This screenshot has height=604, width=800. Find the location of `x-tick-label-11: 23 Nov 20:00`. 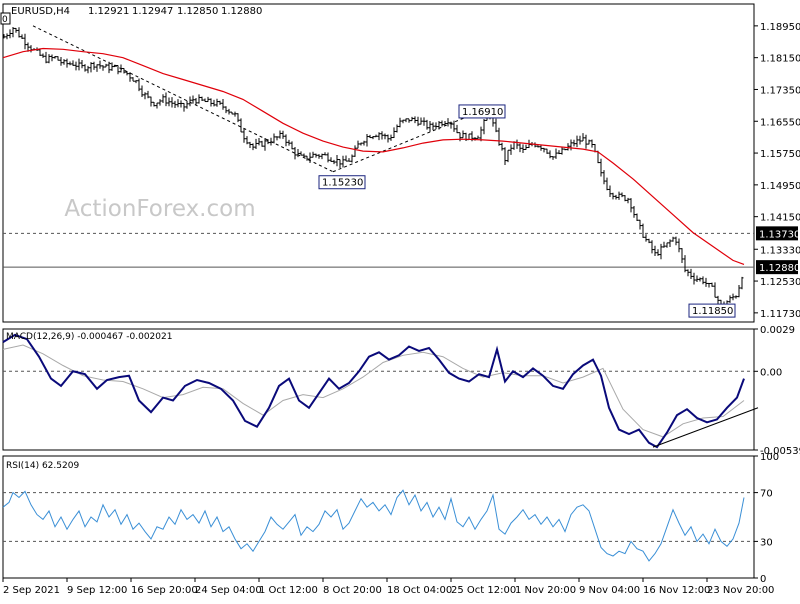

x-tick-label-11: 23 Nov 20:00 is located at coordinates (740, 590).